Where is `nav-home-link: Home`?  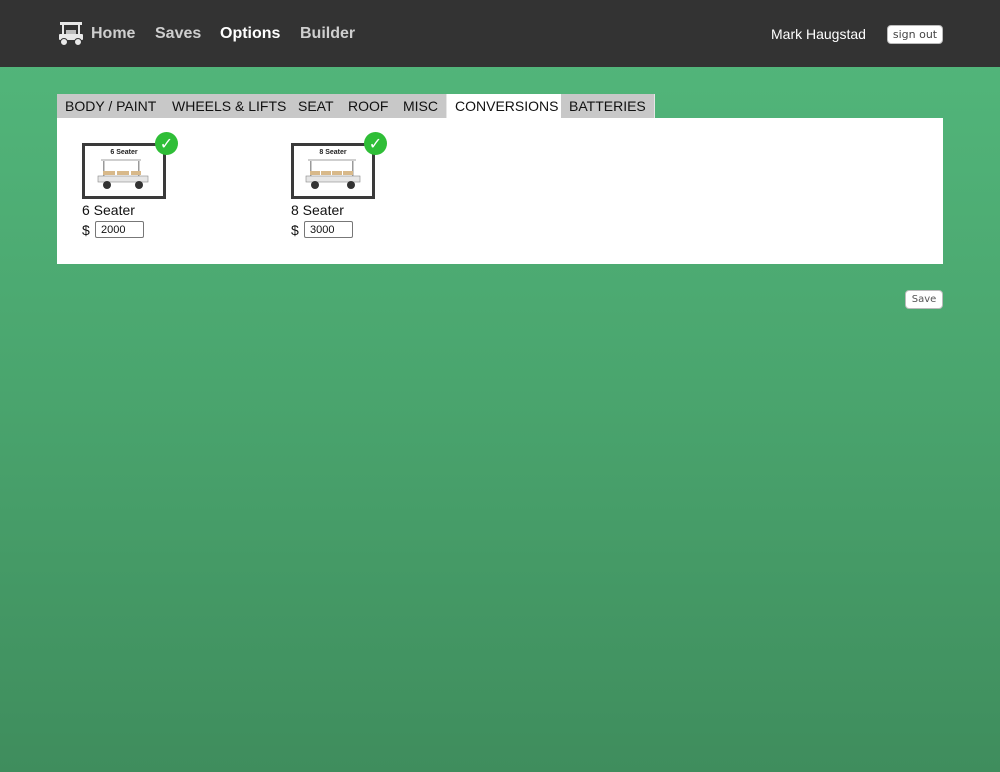 nav-home-link: Home is located at coordinates (113, 34).